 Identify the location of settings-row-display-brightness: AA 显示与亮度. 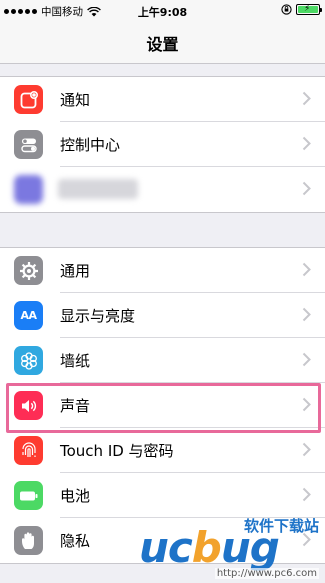
(162, 315).